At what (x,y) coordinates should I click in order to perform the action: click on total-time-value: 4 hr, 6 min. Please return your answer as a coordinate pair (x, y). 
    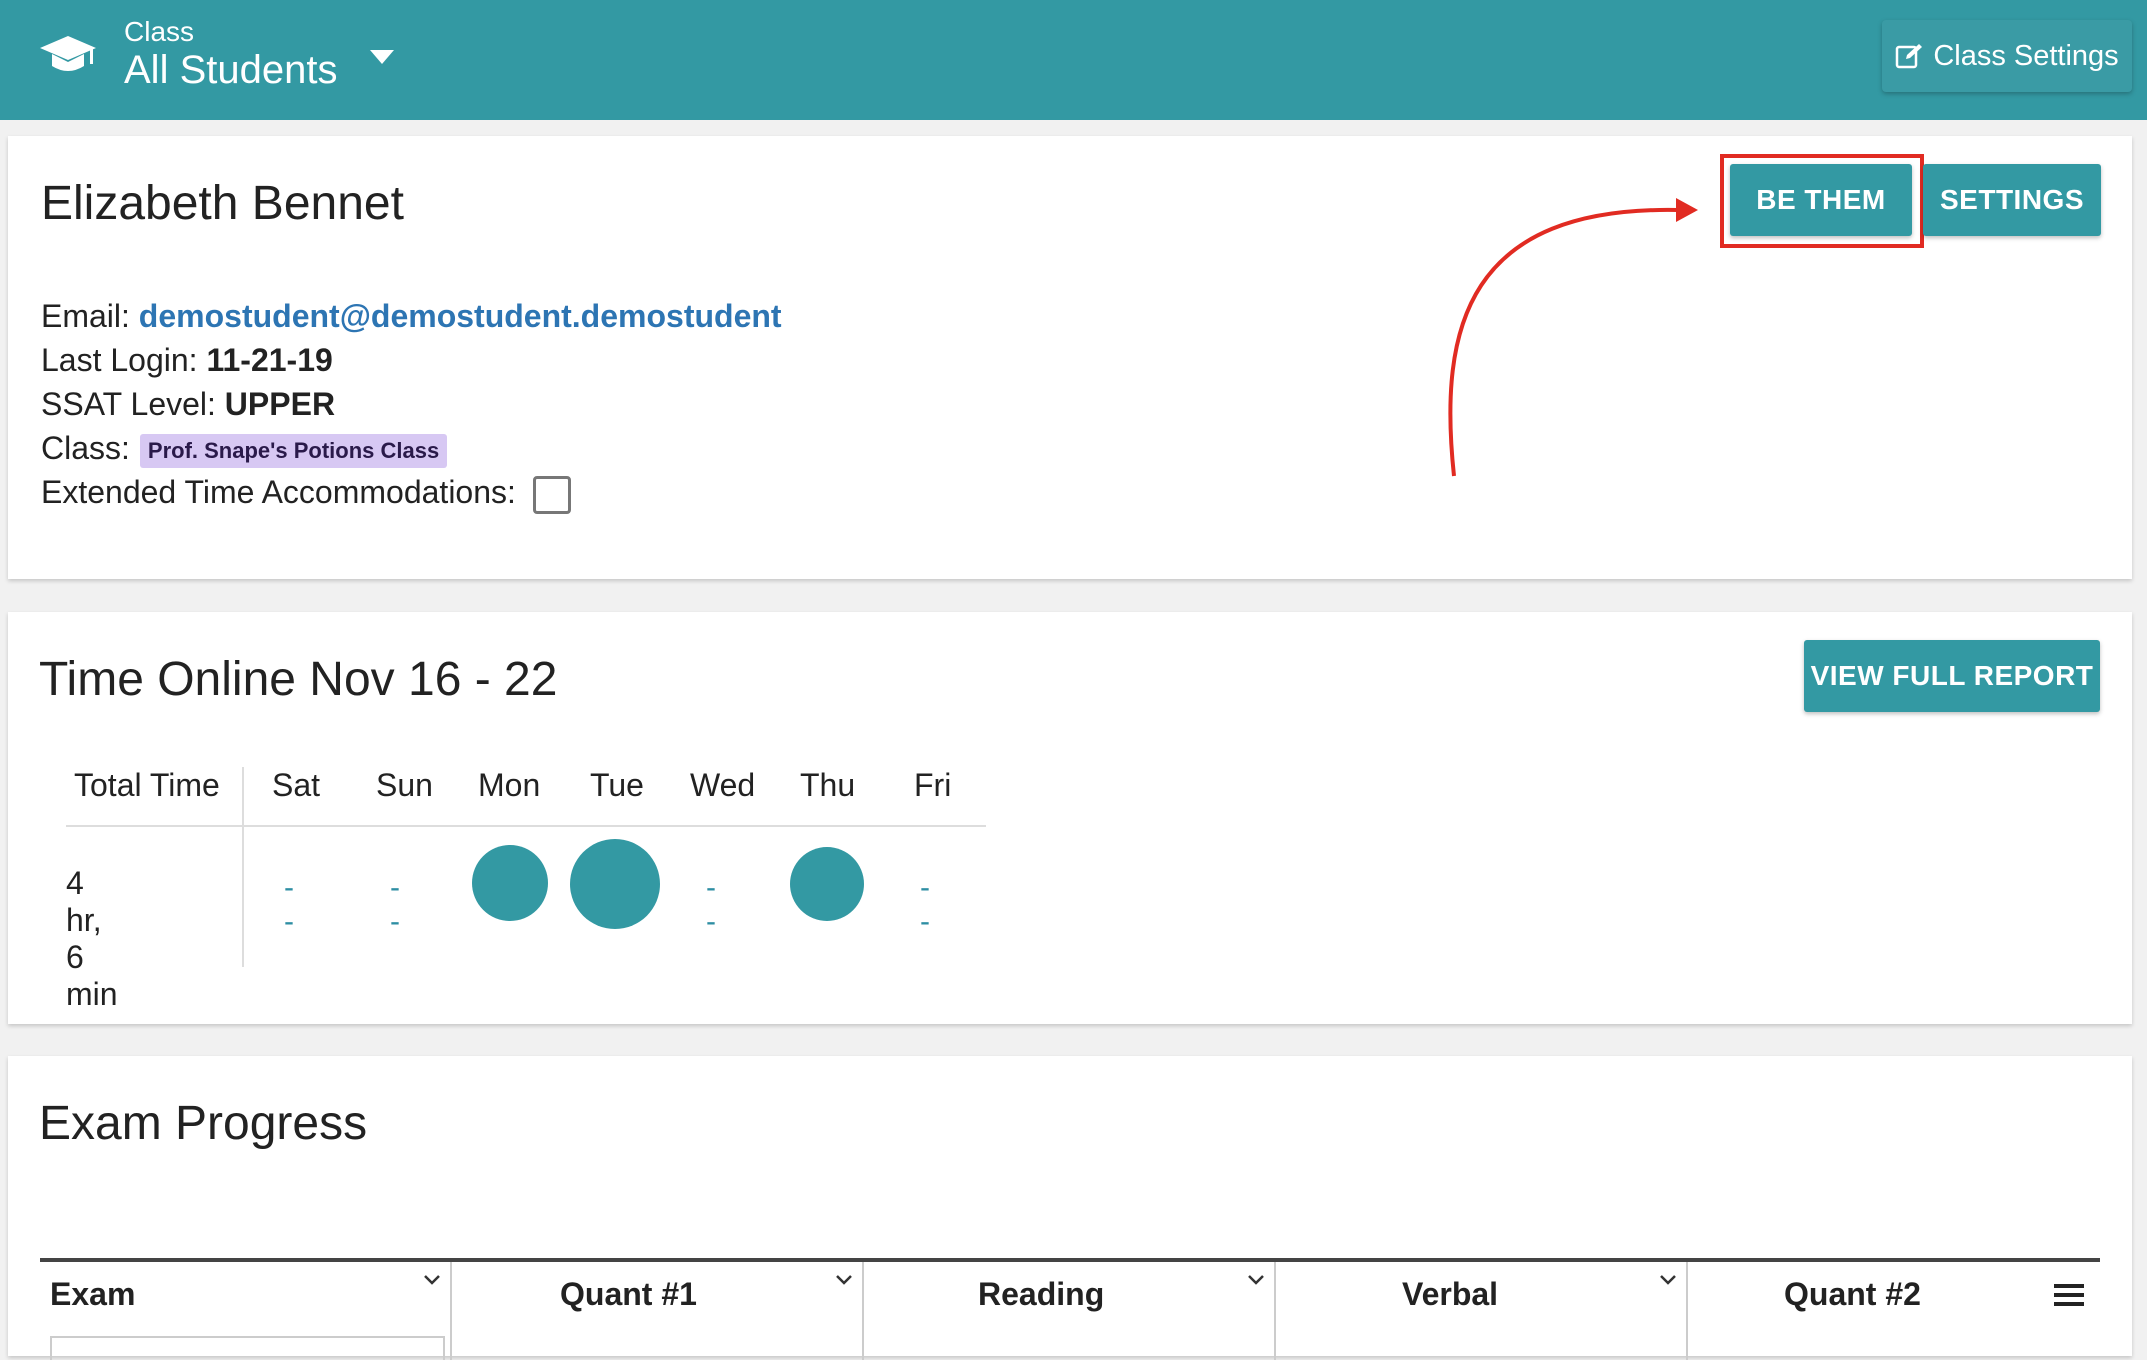
    Looking at the image, I should click on (92, 938).